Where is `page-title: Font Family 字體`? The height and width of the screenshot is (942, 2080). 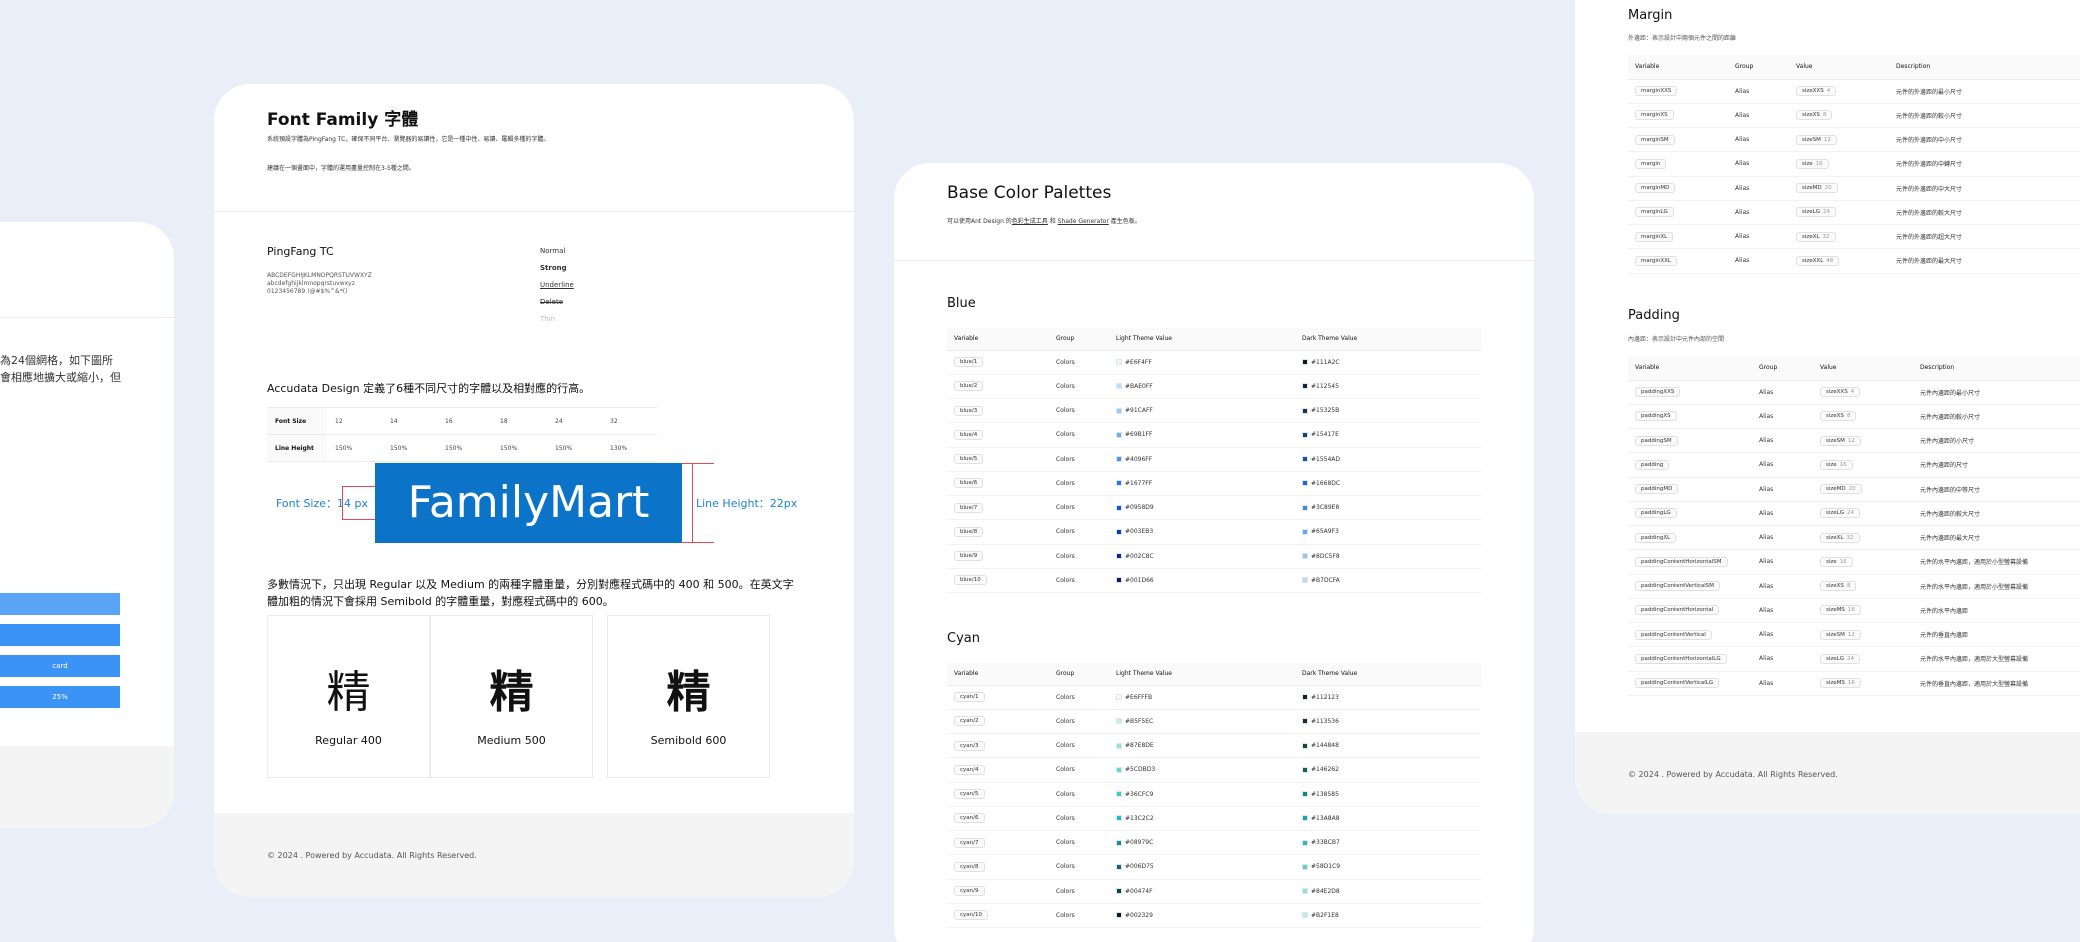 page-title: Font Family 字體 is located at coordinates (343, 120).